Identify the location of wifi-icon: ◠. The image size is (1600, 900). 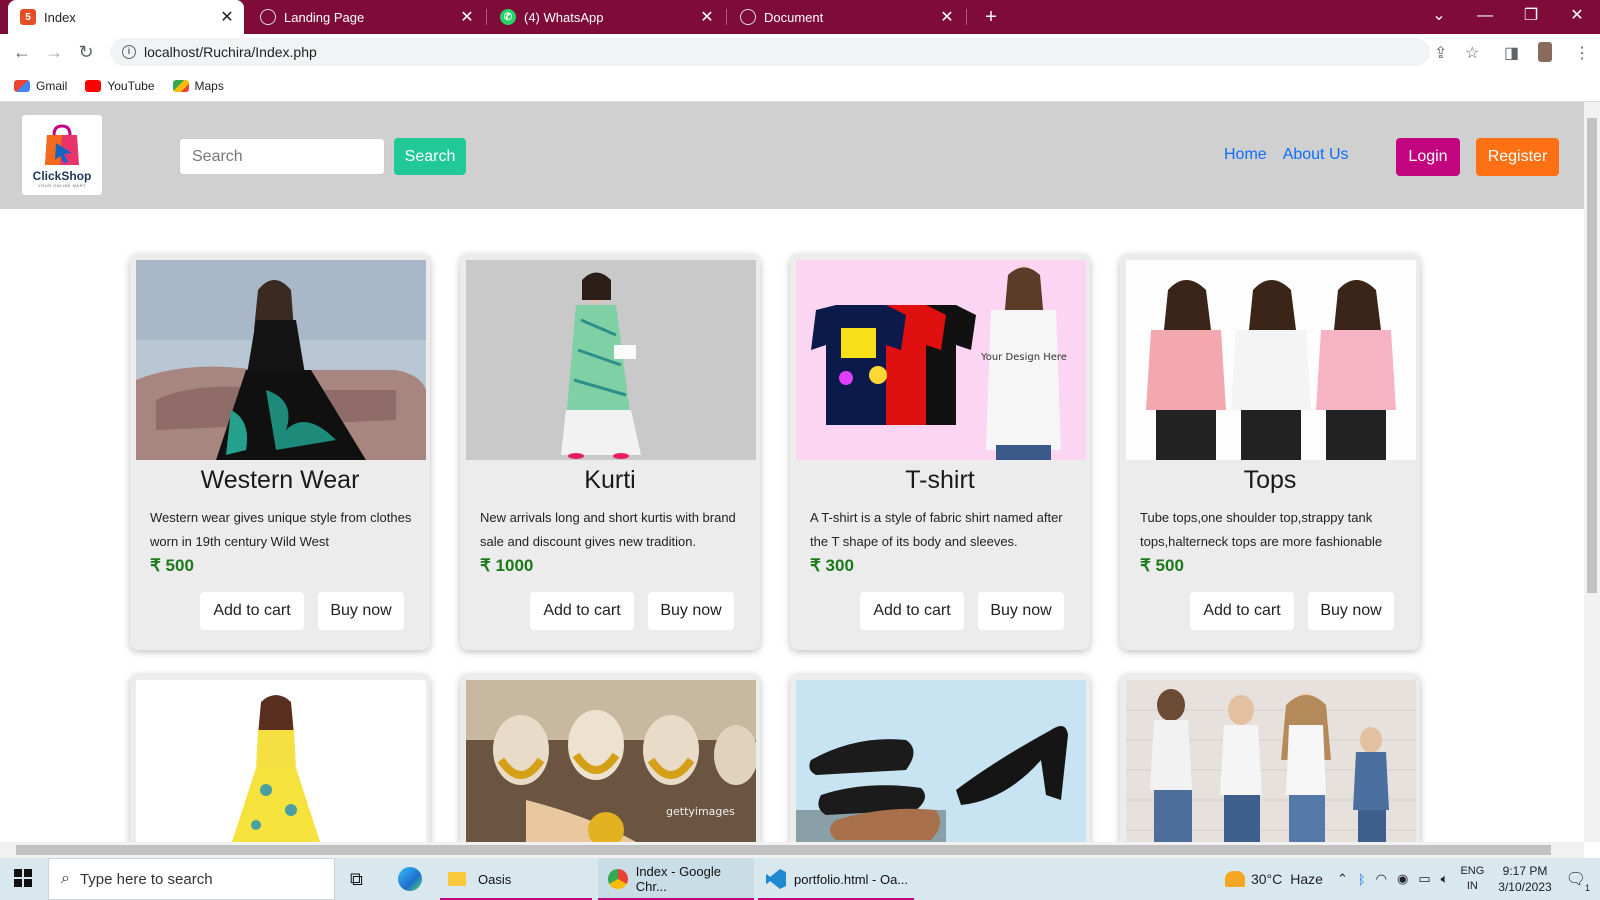
(1381, 879).